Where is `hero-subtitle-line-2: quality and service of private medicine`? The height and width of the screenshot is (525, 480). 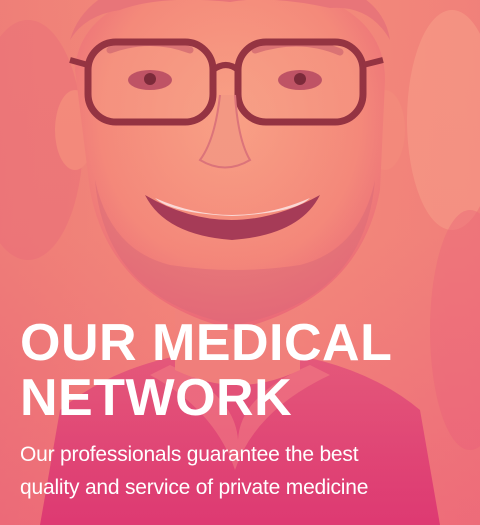
hero-subtitle-line-2: quality and service of private medicine is located at coordinates (194, 487).